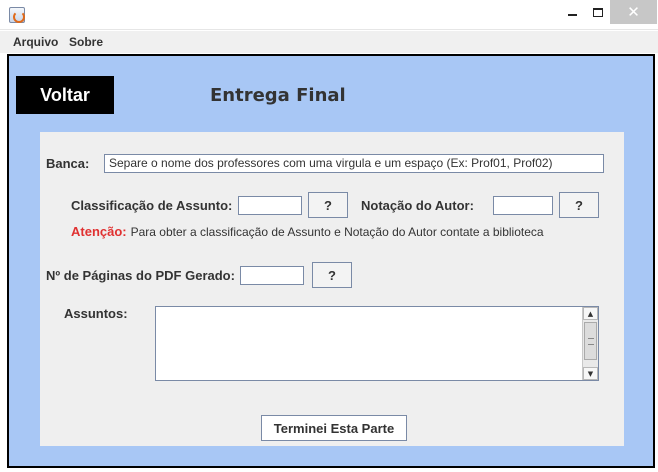 The image size is (658, 472). Describe the element at coordinates (590, 373) in the screenshot. I see `scroll-down-arrow-icon: ▼` at that location.